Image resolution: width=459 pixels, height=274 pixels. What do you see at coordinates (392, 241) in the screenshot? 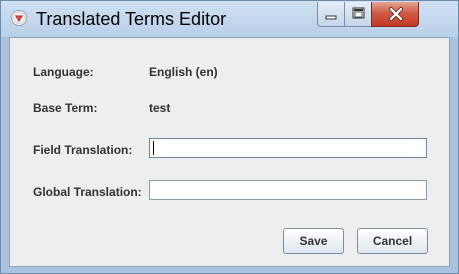
I see `cancel-button: Cancel` at bounding box center [392, 241].